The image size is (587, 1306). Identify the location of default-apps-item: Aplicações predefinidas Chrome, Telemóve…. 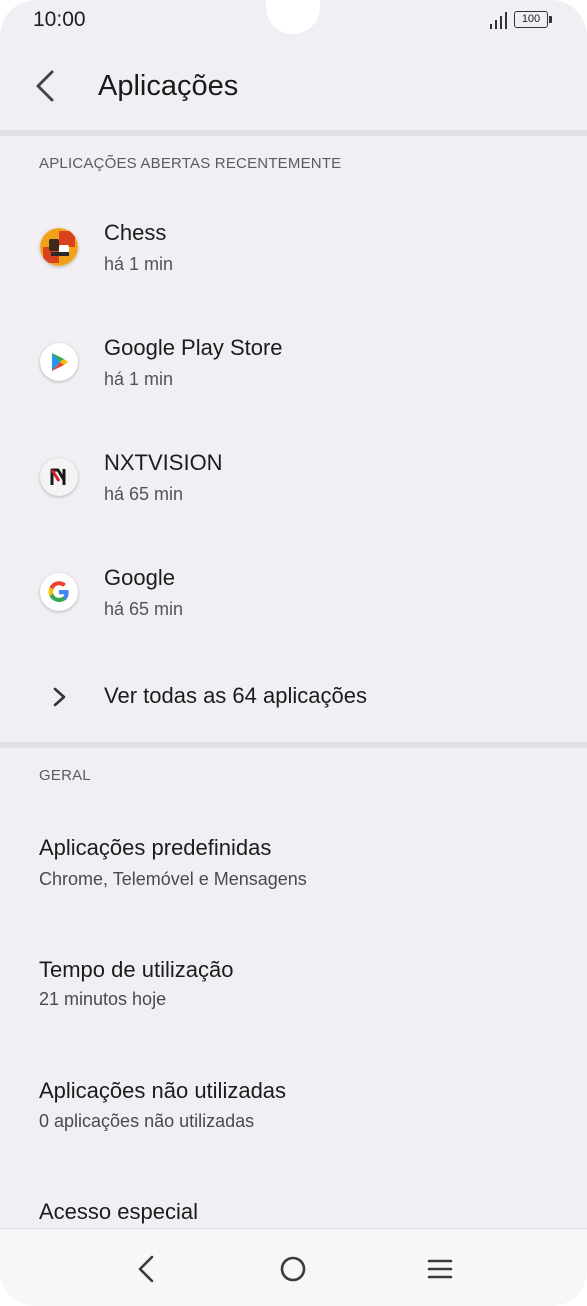
(293, 855).